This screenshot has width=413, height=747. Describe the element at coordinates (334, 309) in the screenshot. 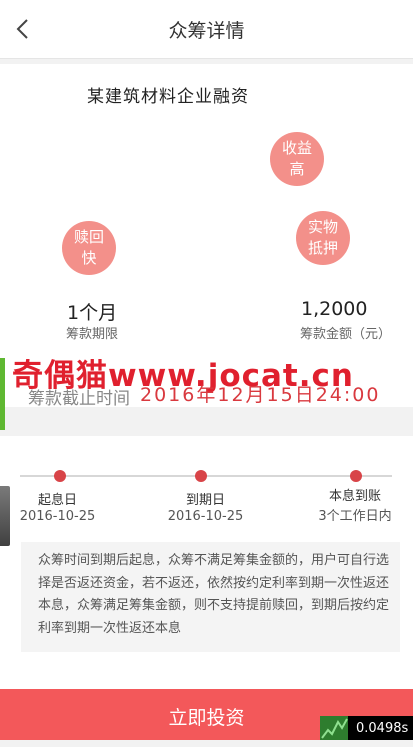

I see `amount-value: 1,2000` at that location.